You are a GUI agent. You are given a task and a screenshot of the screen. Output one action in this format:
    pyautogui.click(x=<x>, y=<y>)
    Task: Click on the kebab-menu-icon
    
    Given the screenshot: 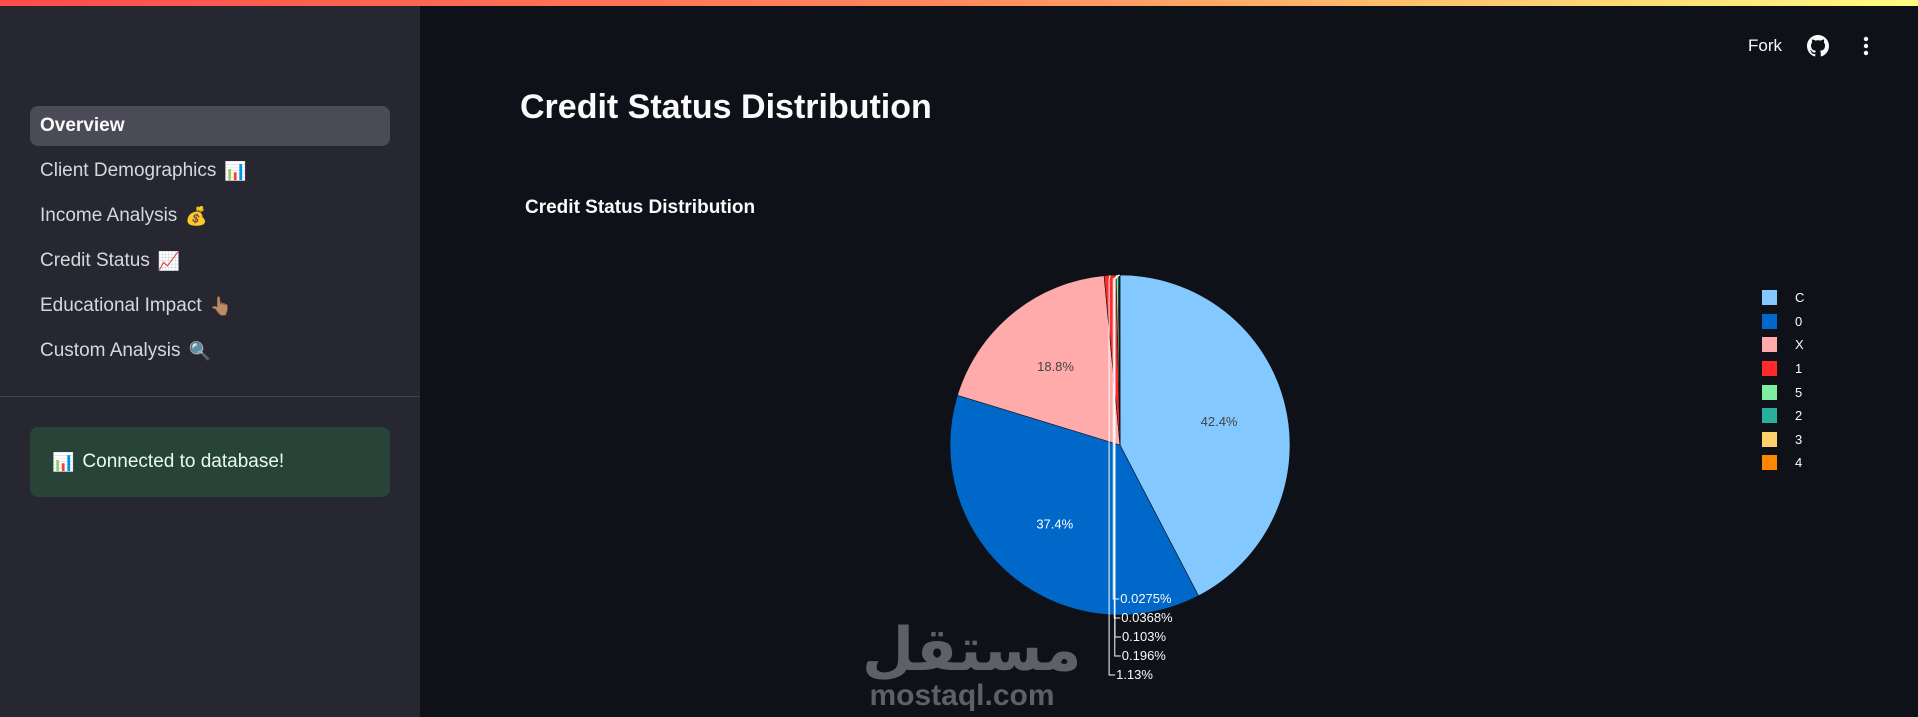 What is the action you would take?
    pyautogui.click(x=1866, y=46)
    